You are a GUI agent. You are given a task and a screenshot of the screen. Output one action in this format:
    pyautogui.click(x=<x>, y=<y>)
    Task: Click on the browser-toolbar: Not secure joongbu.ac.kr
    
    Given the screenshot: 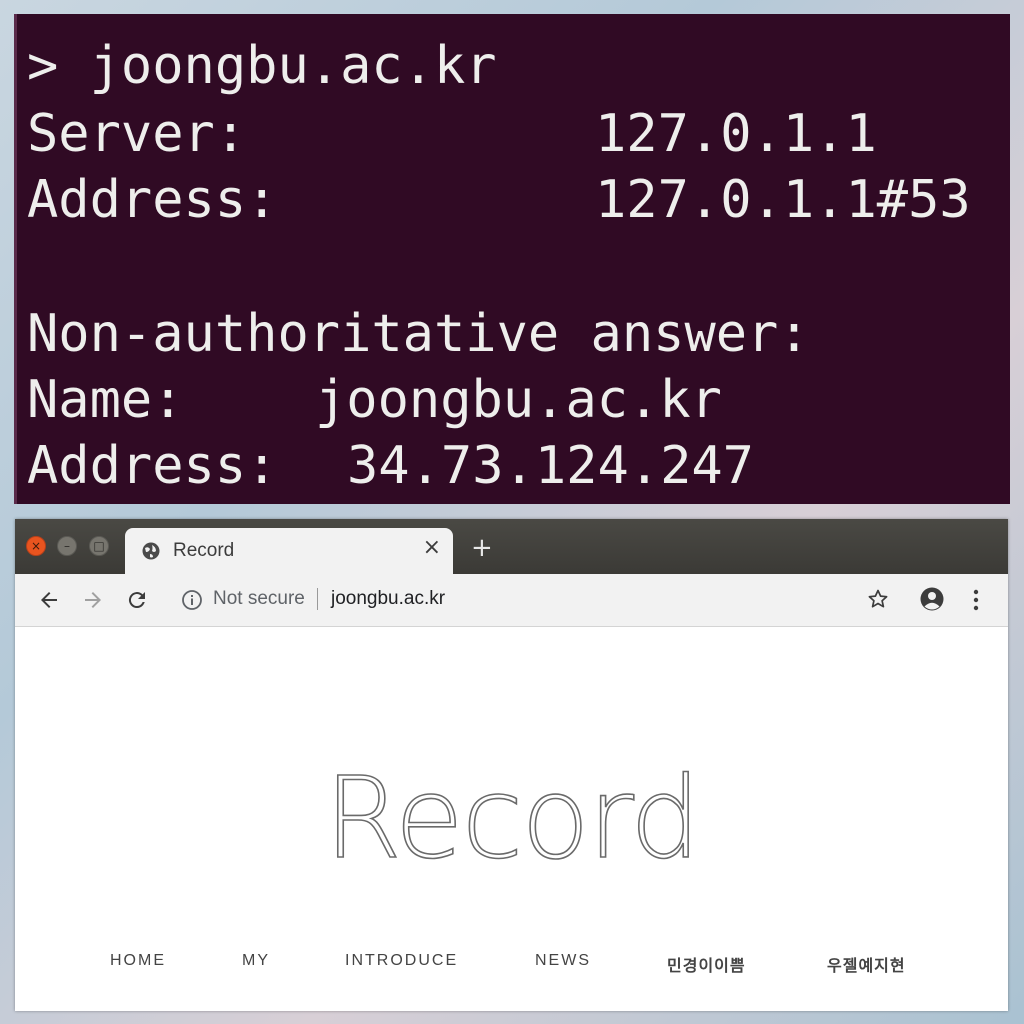 What is the action you would take?
    pyautogui.click(x=511, y=600)
    